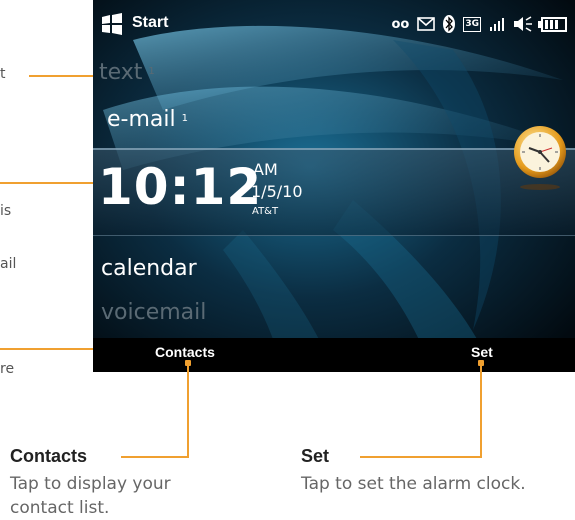  Describe the element at coordinates (90, 484) in the screenshot. I see `contacts-caption-desc-line1: Tap to display your` at that location.